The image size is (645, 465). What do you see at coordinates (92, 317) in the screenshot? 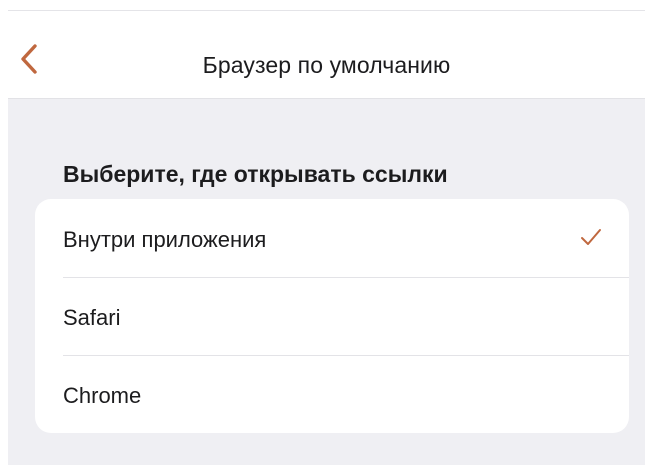
I see `option-label: Safari` at bounding box center [92, 317].